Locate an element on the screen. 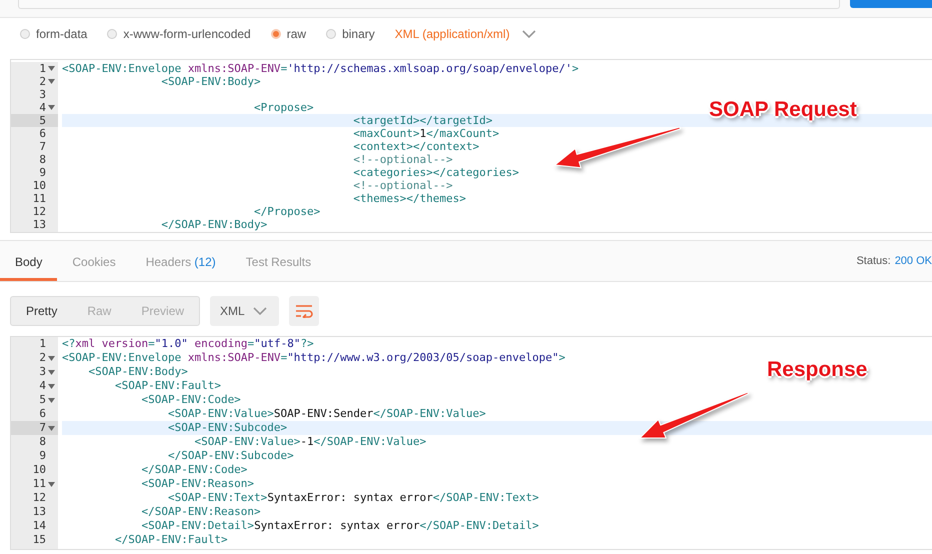 Image resolution: width=932 pixels, height=554 pixels. code-line: </SOAP-ENV:Fault> is located at coordinates (171, 540).